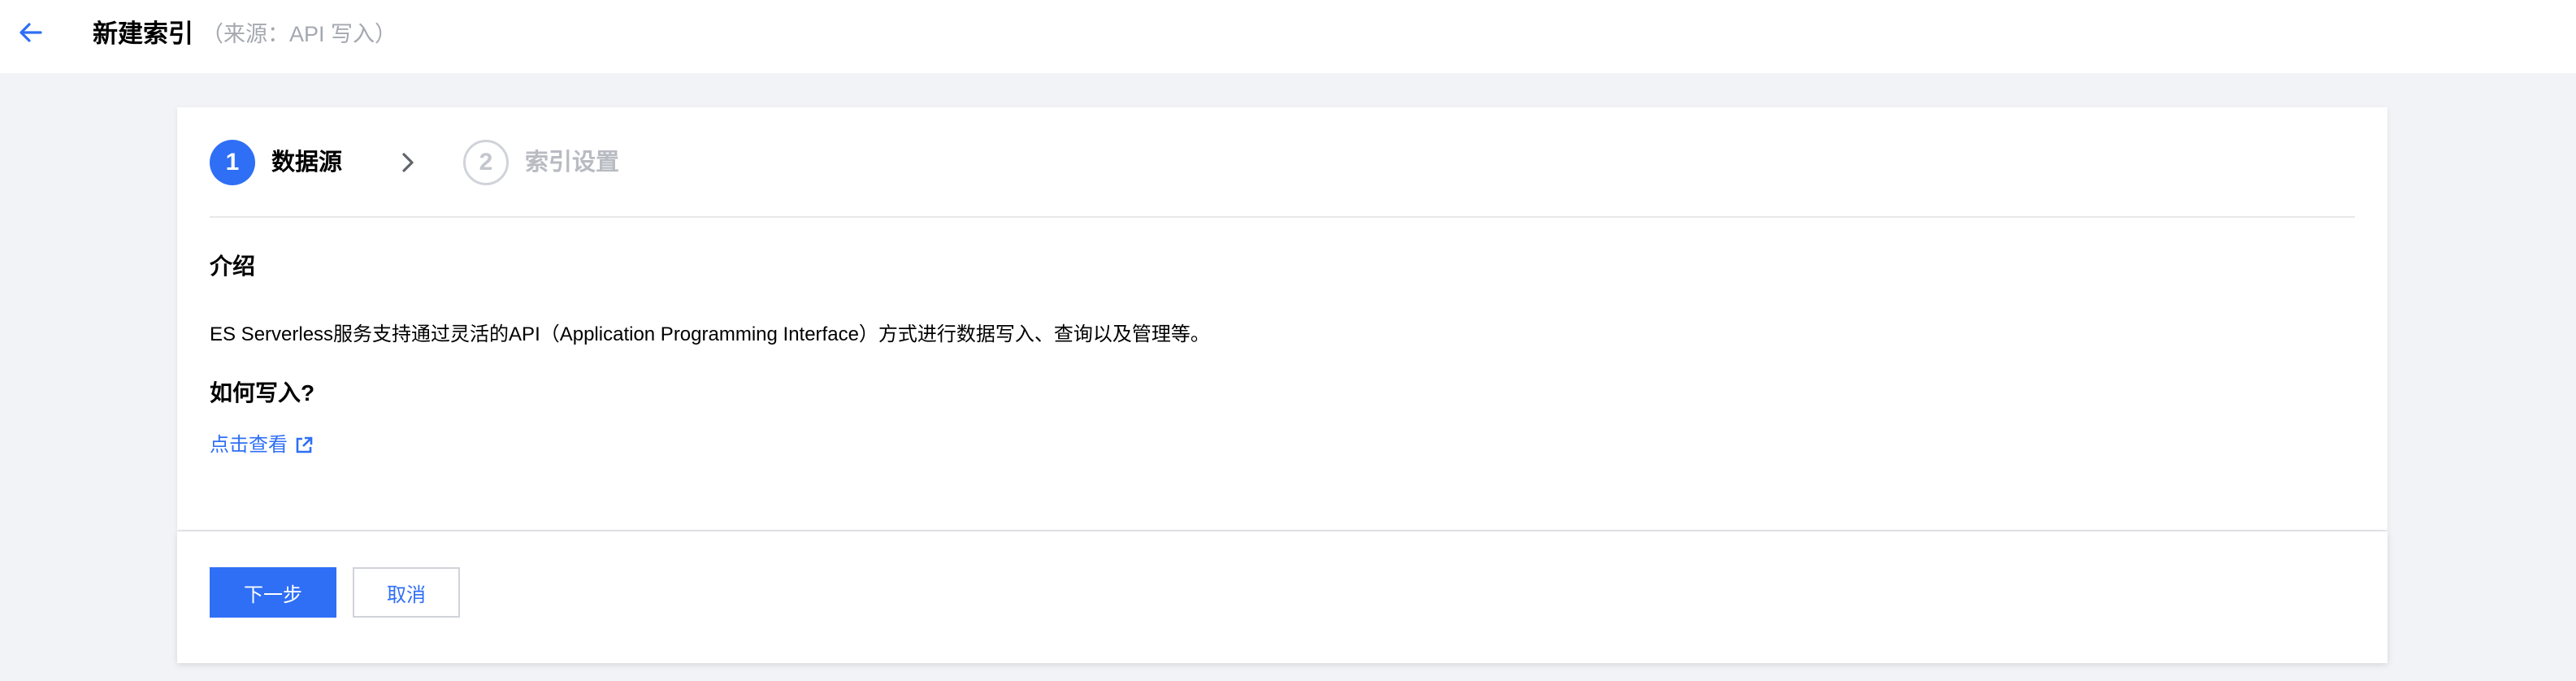 The height and width of the screenshot is (681, 2576). Describe the element at coordinates (232, 162) in the screenshot. I see `step-1-circle: 1` at that location.